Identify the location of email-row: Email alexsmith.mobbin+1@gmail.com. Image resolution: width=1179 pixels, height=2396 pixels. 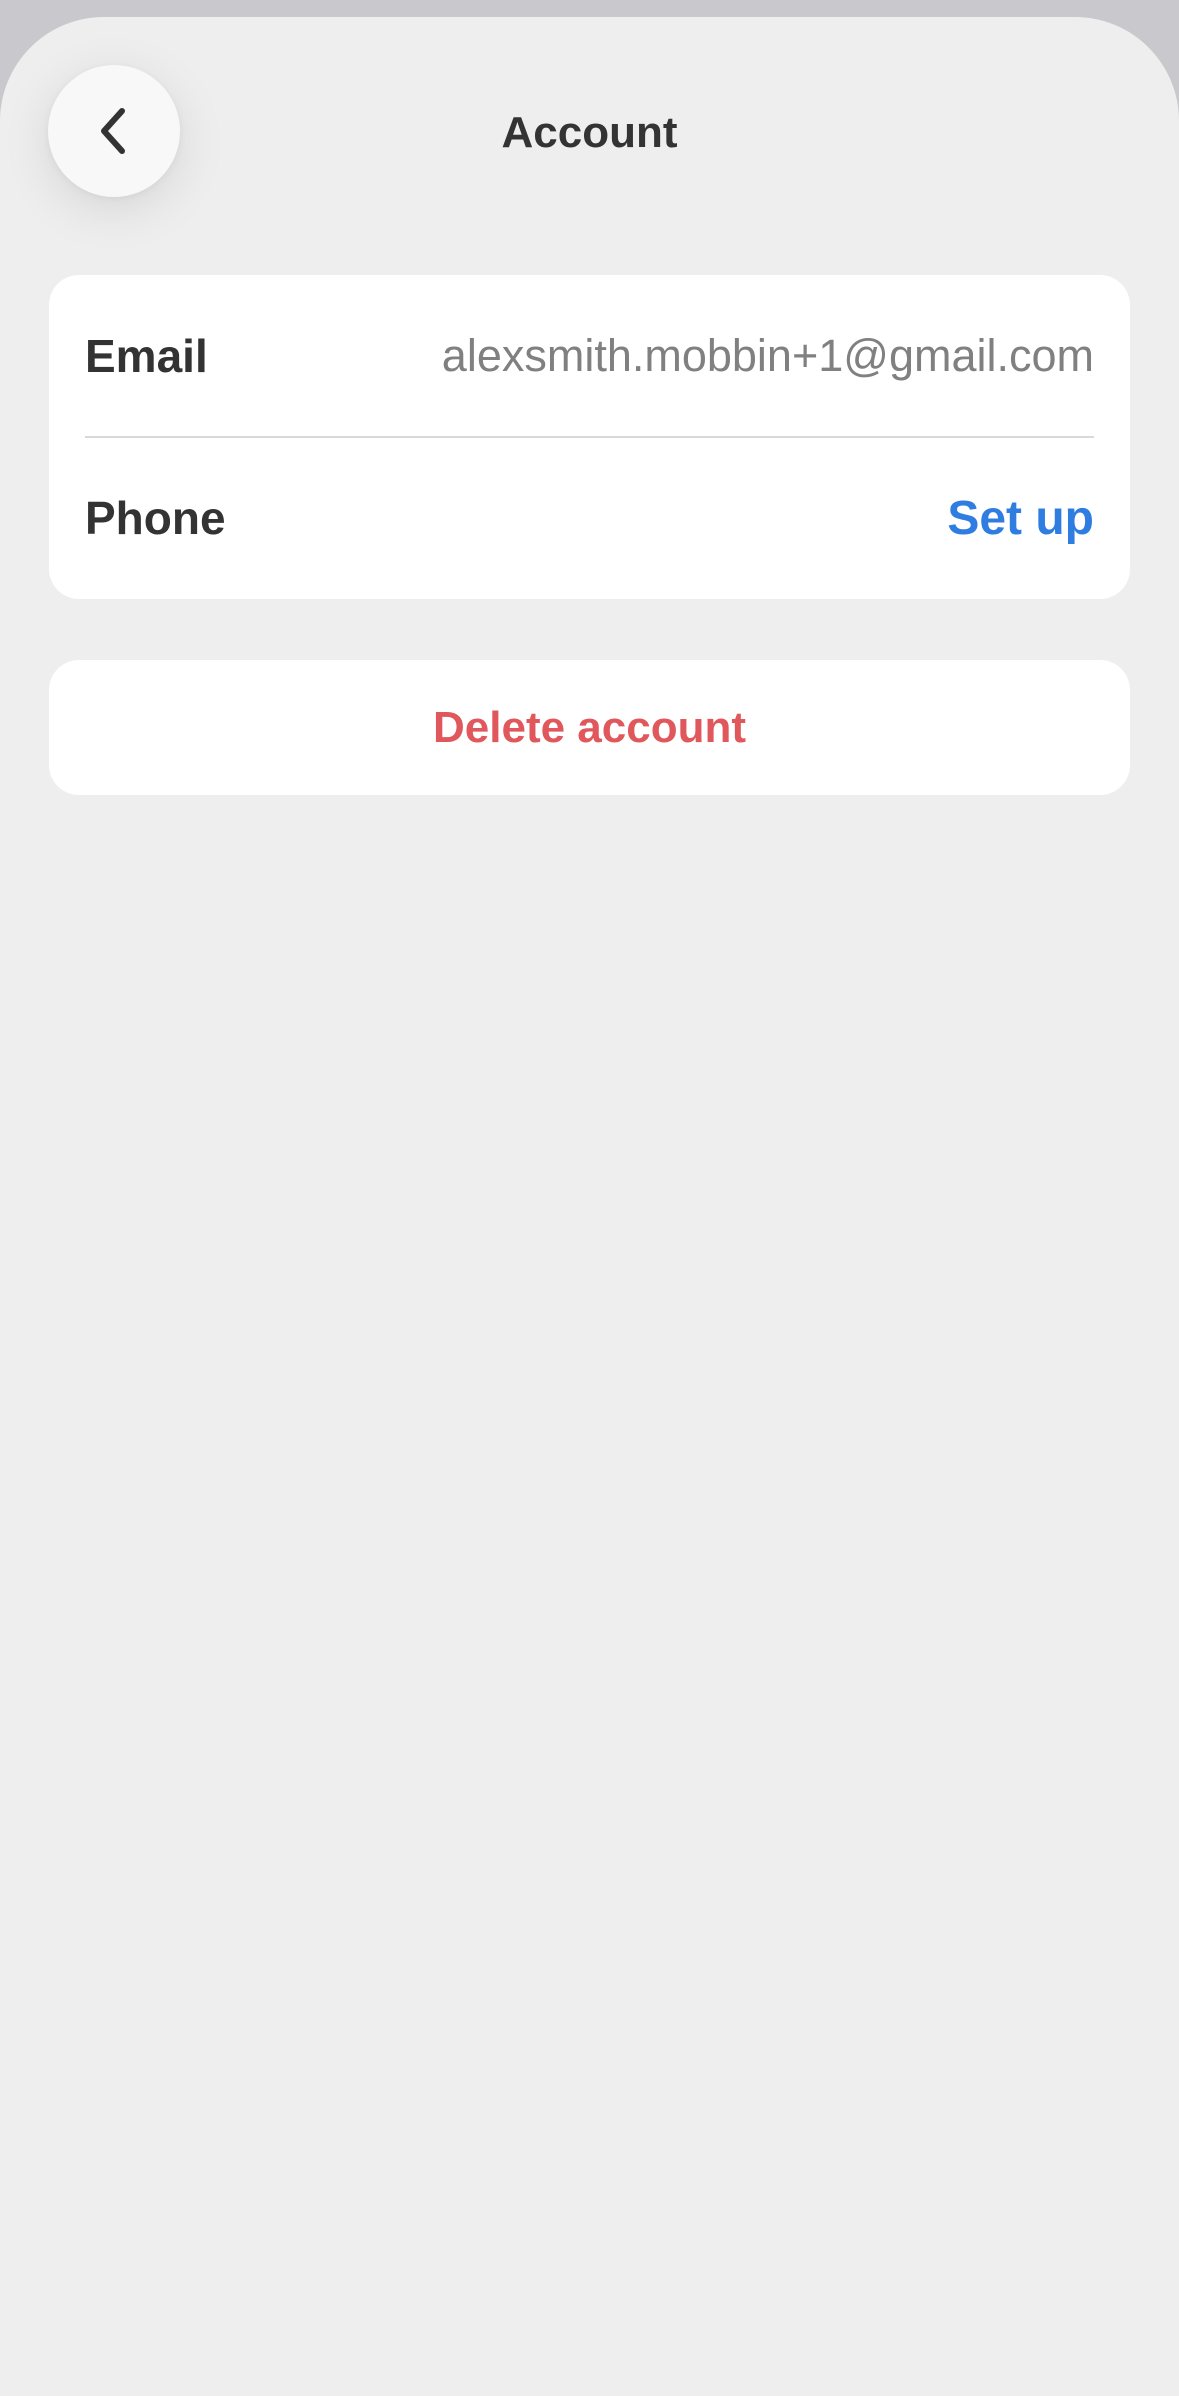
(589, 356).